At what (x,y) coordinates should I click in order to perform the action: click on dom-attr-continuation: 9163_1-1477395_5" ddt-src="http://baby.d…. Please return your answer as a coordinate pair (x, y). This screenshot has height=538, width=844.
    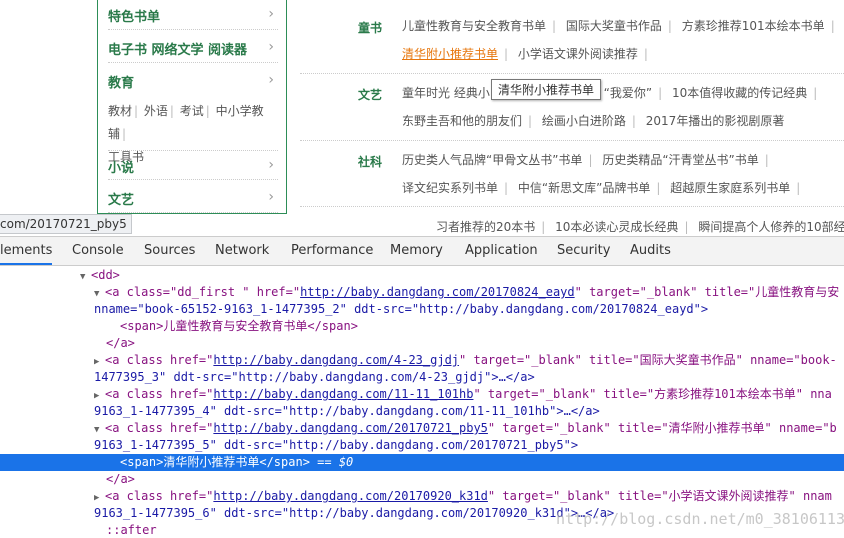
    Looking at the image, I should click on (336, 445).